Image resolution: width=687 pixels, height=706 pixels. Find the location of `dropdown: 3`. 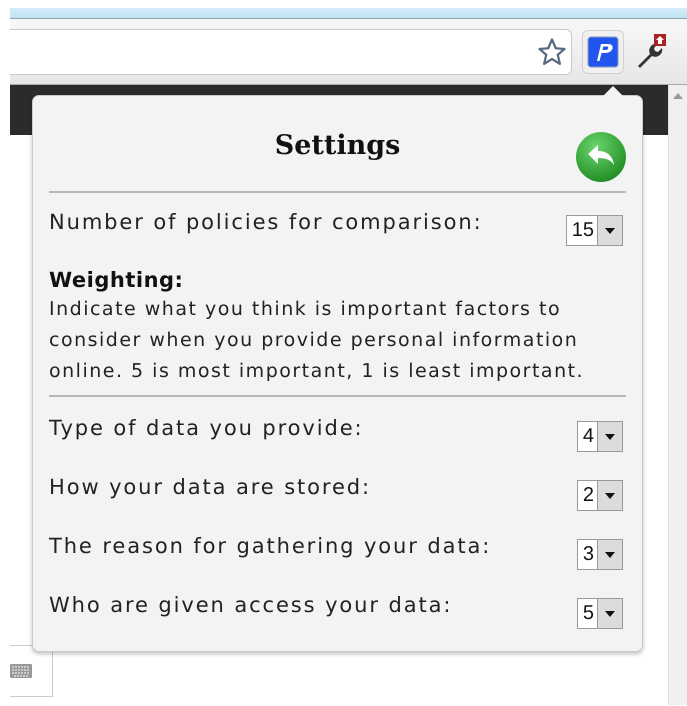

dropdown: 3 is located at coordinates (599, 554).